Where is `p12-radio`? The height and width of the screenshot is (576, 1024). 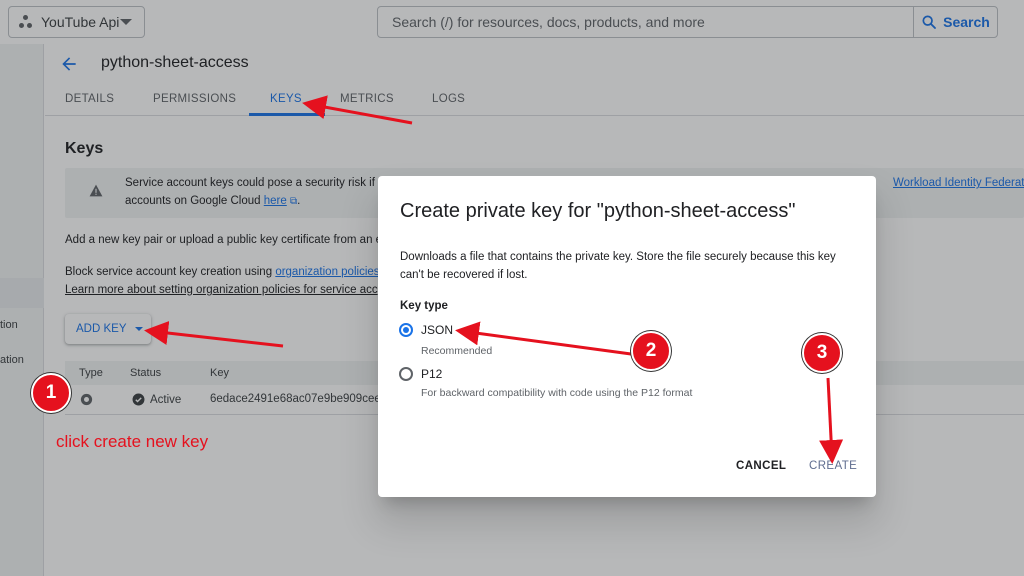
p12-radio is located at coordinates (406, 374).